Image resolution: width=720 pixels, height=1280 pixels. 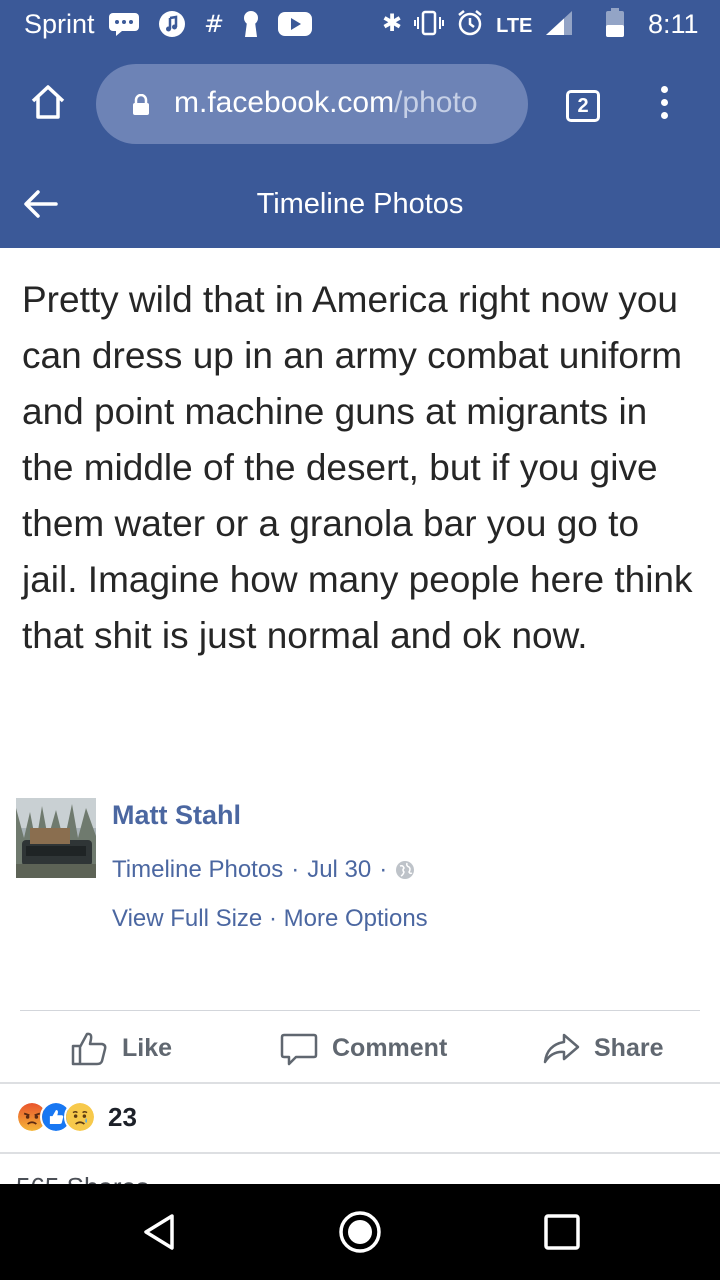 What do you see at coordinates (176, 815) in the screenshot?
I see `author-name: Matt Stahl` at bounding box center [176, 815].